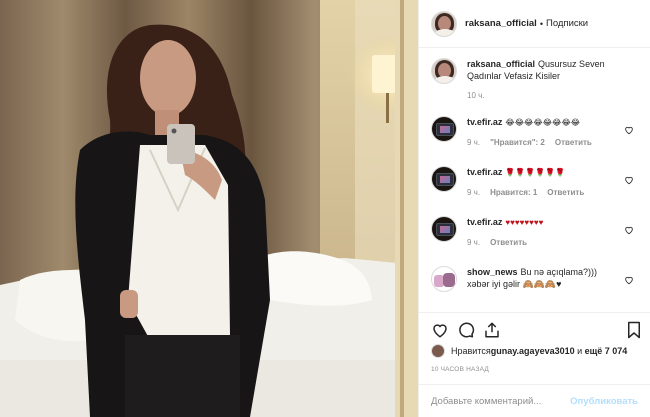  I want to click on comment-likes: Нравится: 1, so click(513, 193).